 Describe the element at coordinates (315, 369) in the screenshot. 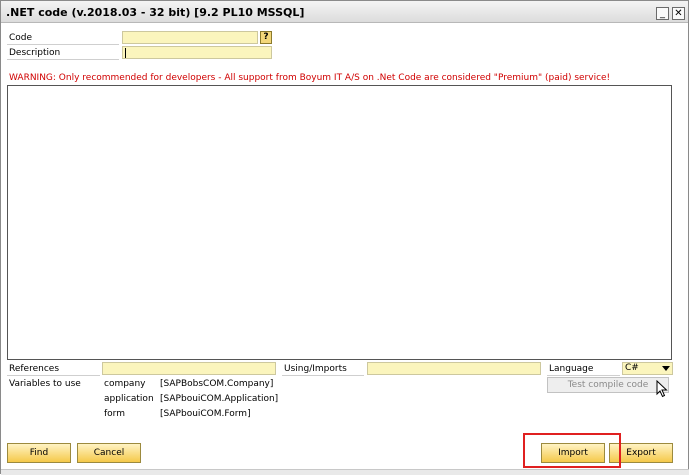

I see `using-imports-label: Using/Imports` at that location.